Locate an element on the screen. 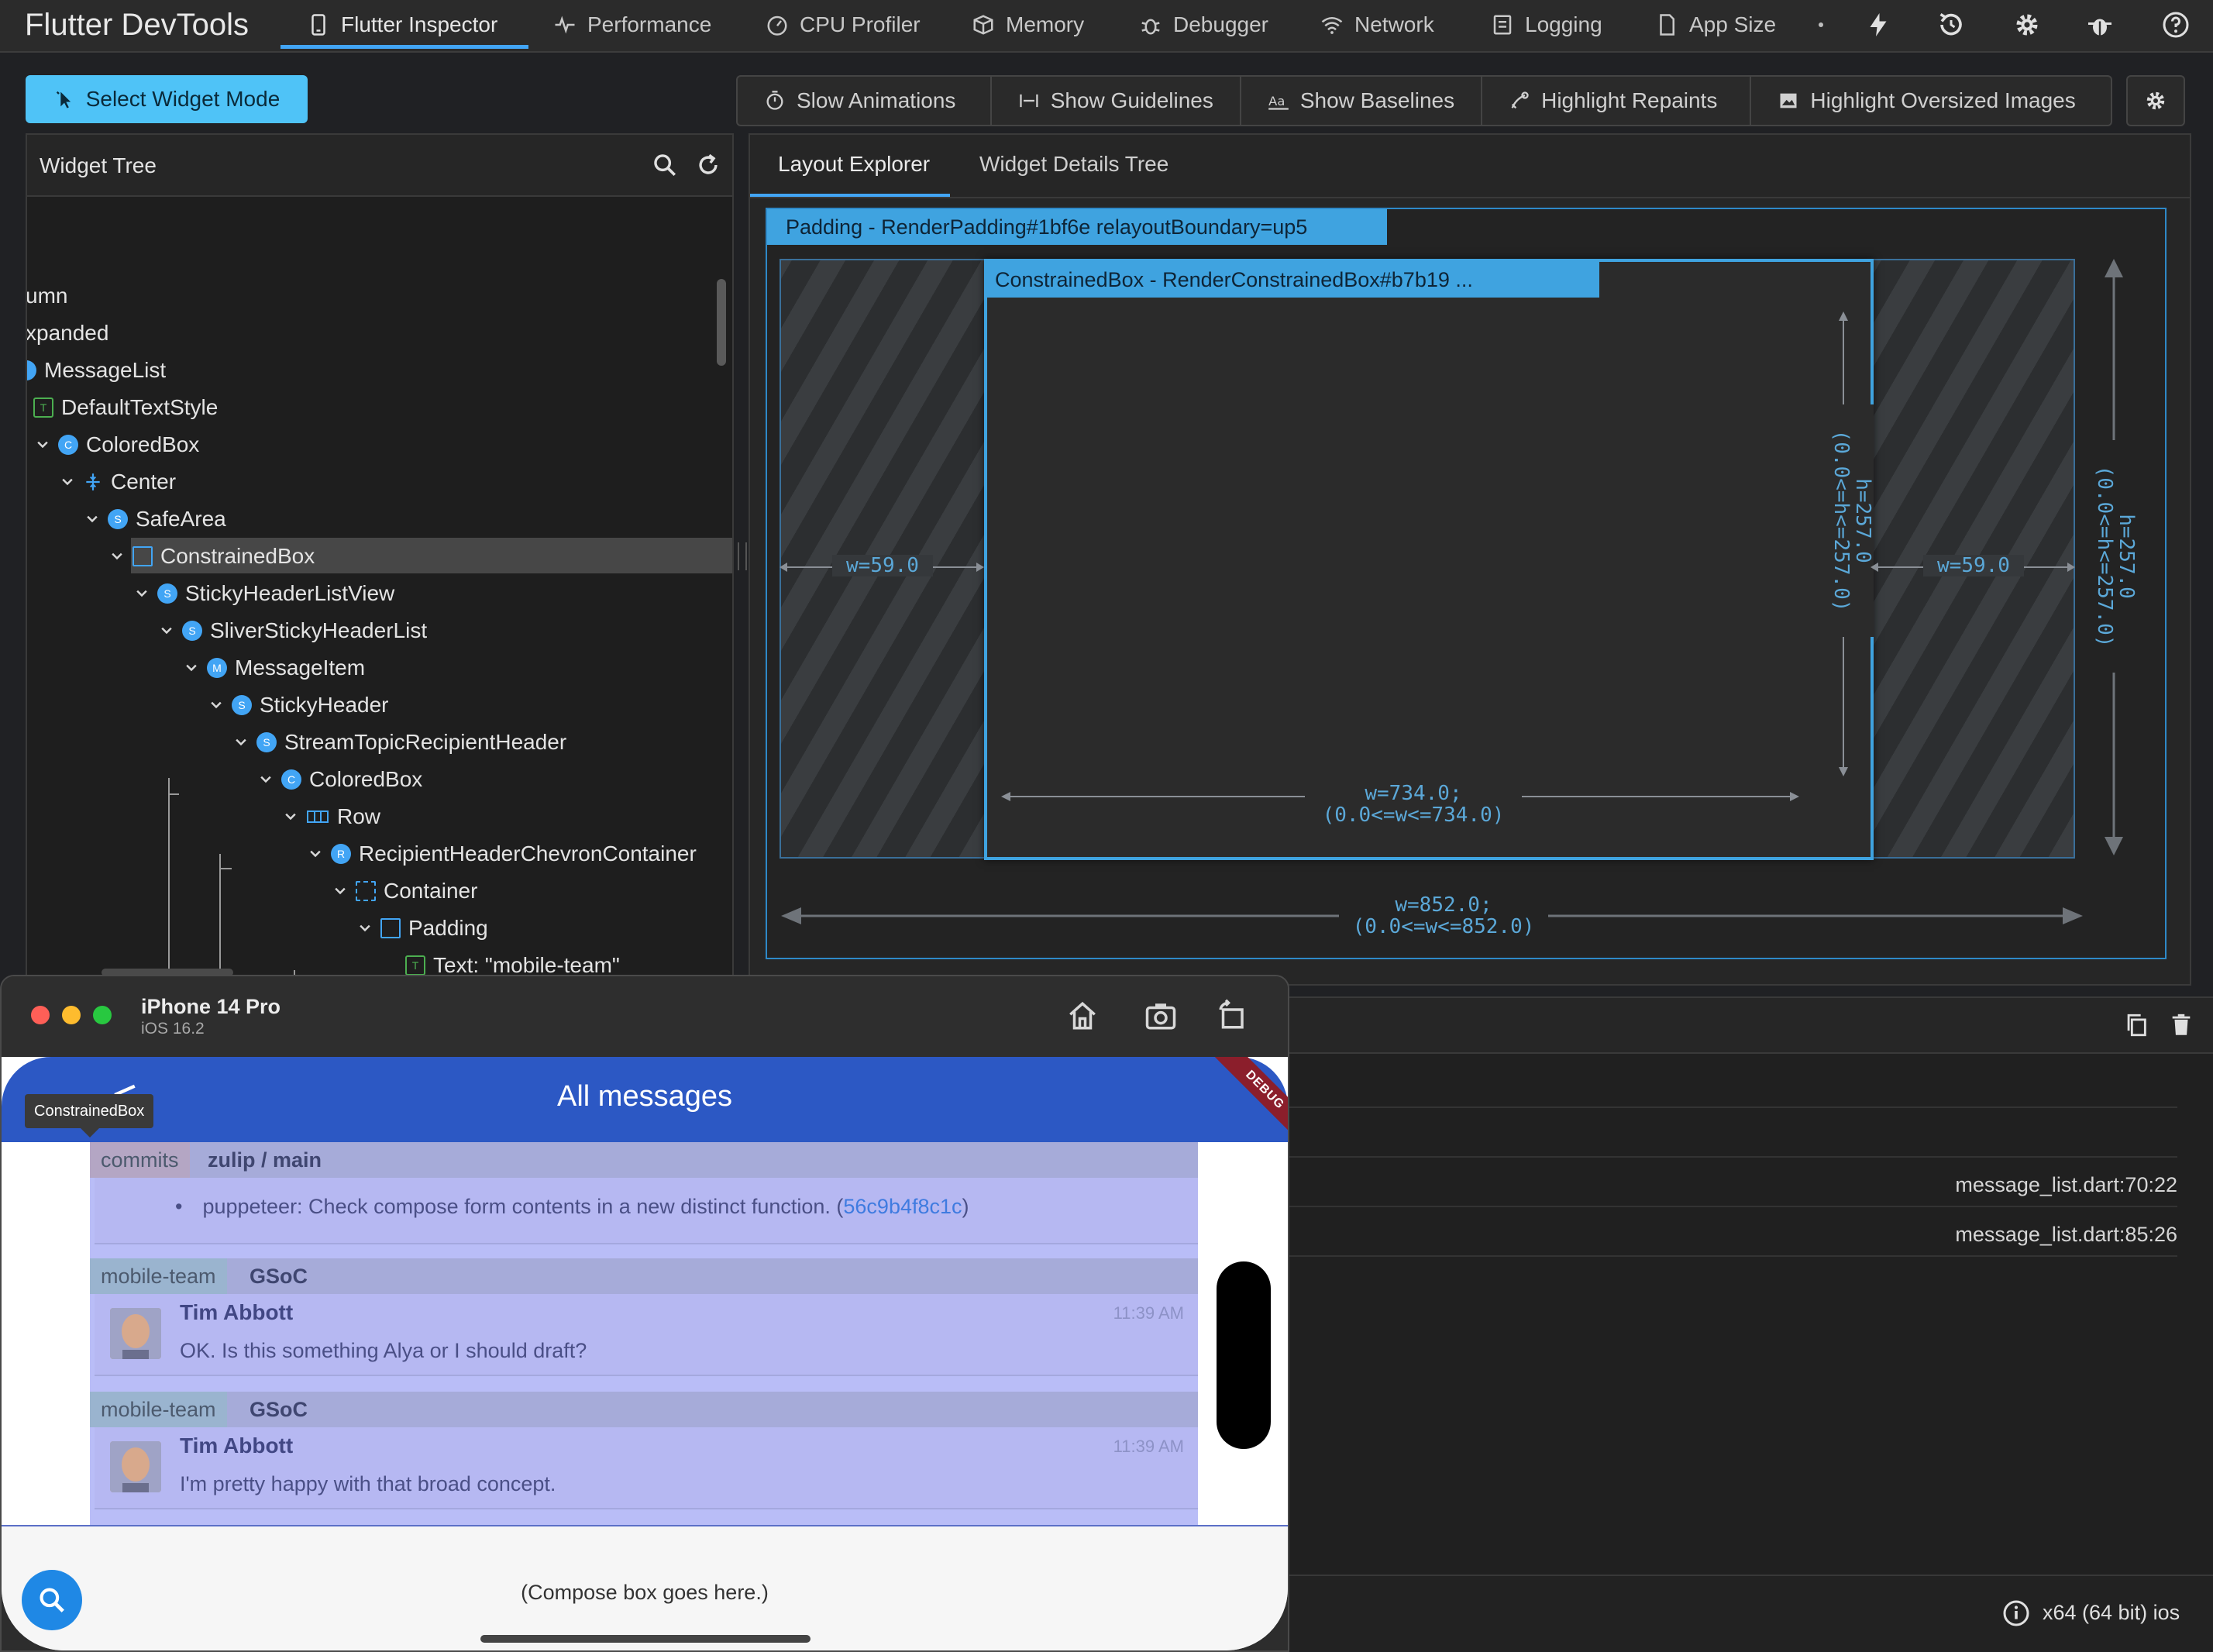 Image resolution: width=2213 pixels, height=1652 pixels. topic-name: zulip / main is located at coordinates (265, 1160).